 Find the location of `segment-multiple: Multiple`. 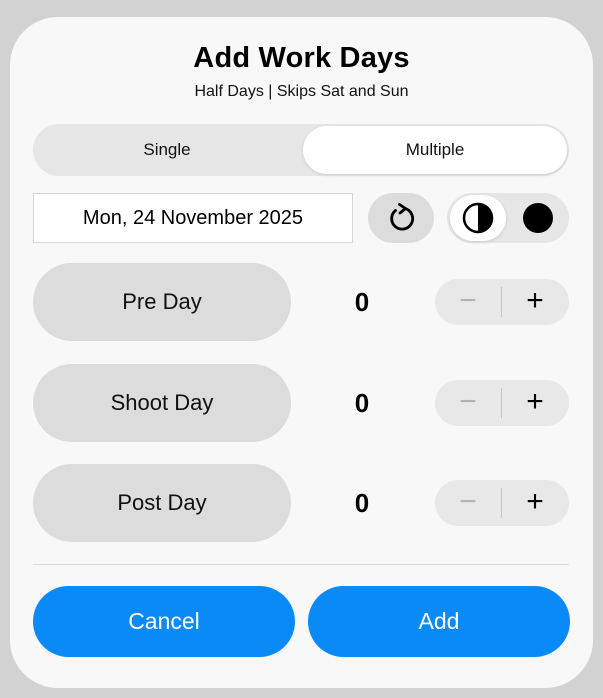

segment-multiple: Multiple is located at coordinates (435, 150).